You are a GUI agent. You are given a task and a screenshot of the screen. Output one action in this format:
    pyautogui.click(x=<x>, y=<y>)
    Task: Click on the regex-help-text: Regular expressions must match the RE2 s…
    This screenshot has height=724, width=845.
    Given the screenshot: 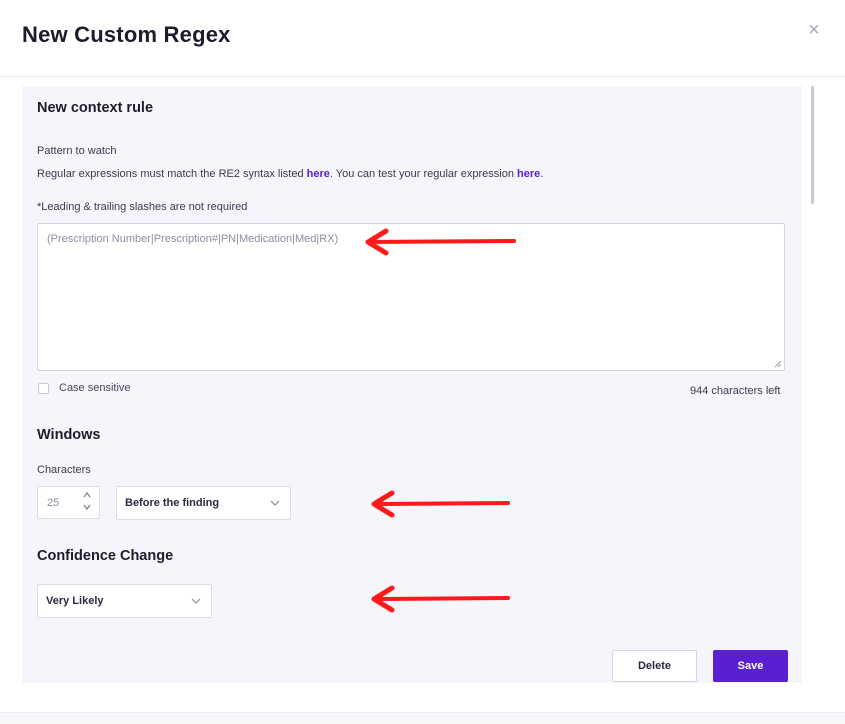 What is the action you would take?
    pyautogui.click(x=290, y=174)
    